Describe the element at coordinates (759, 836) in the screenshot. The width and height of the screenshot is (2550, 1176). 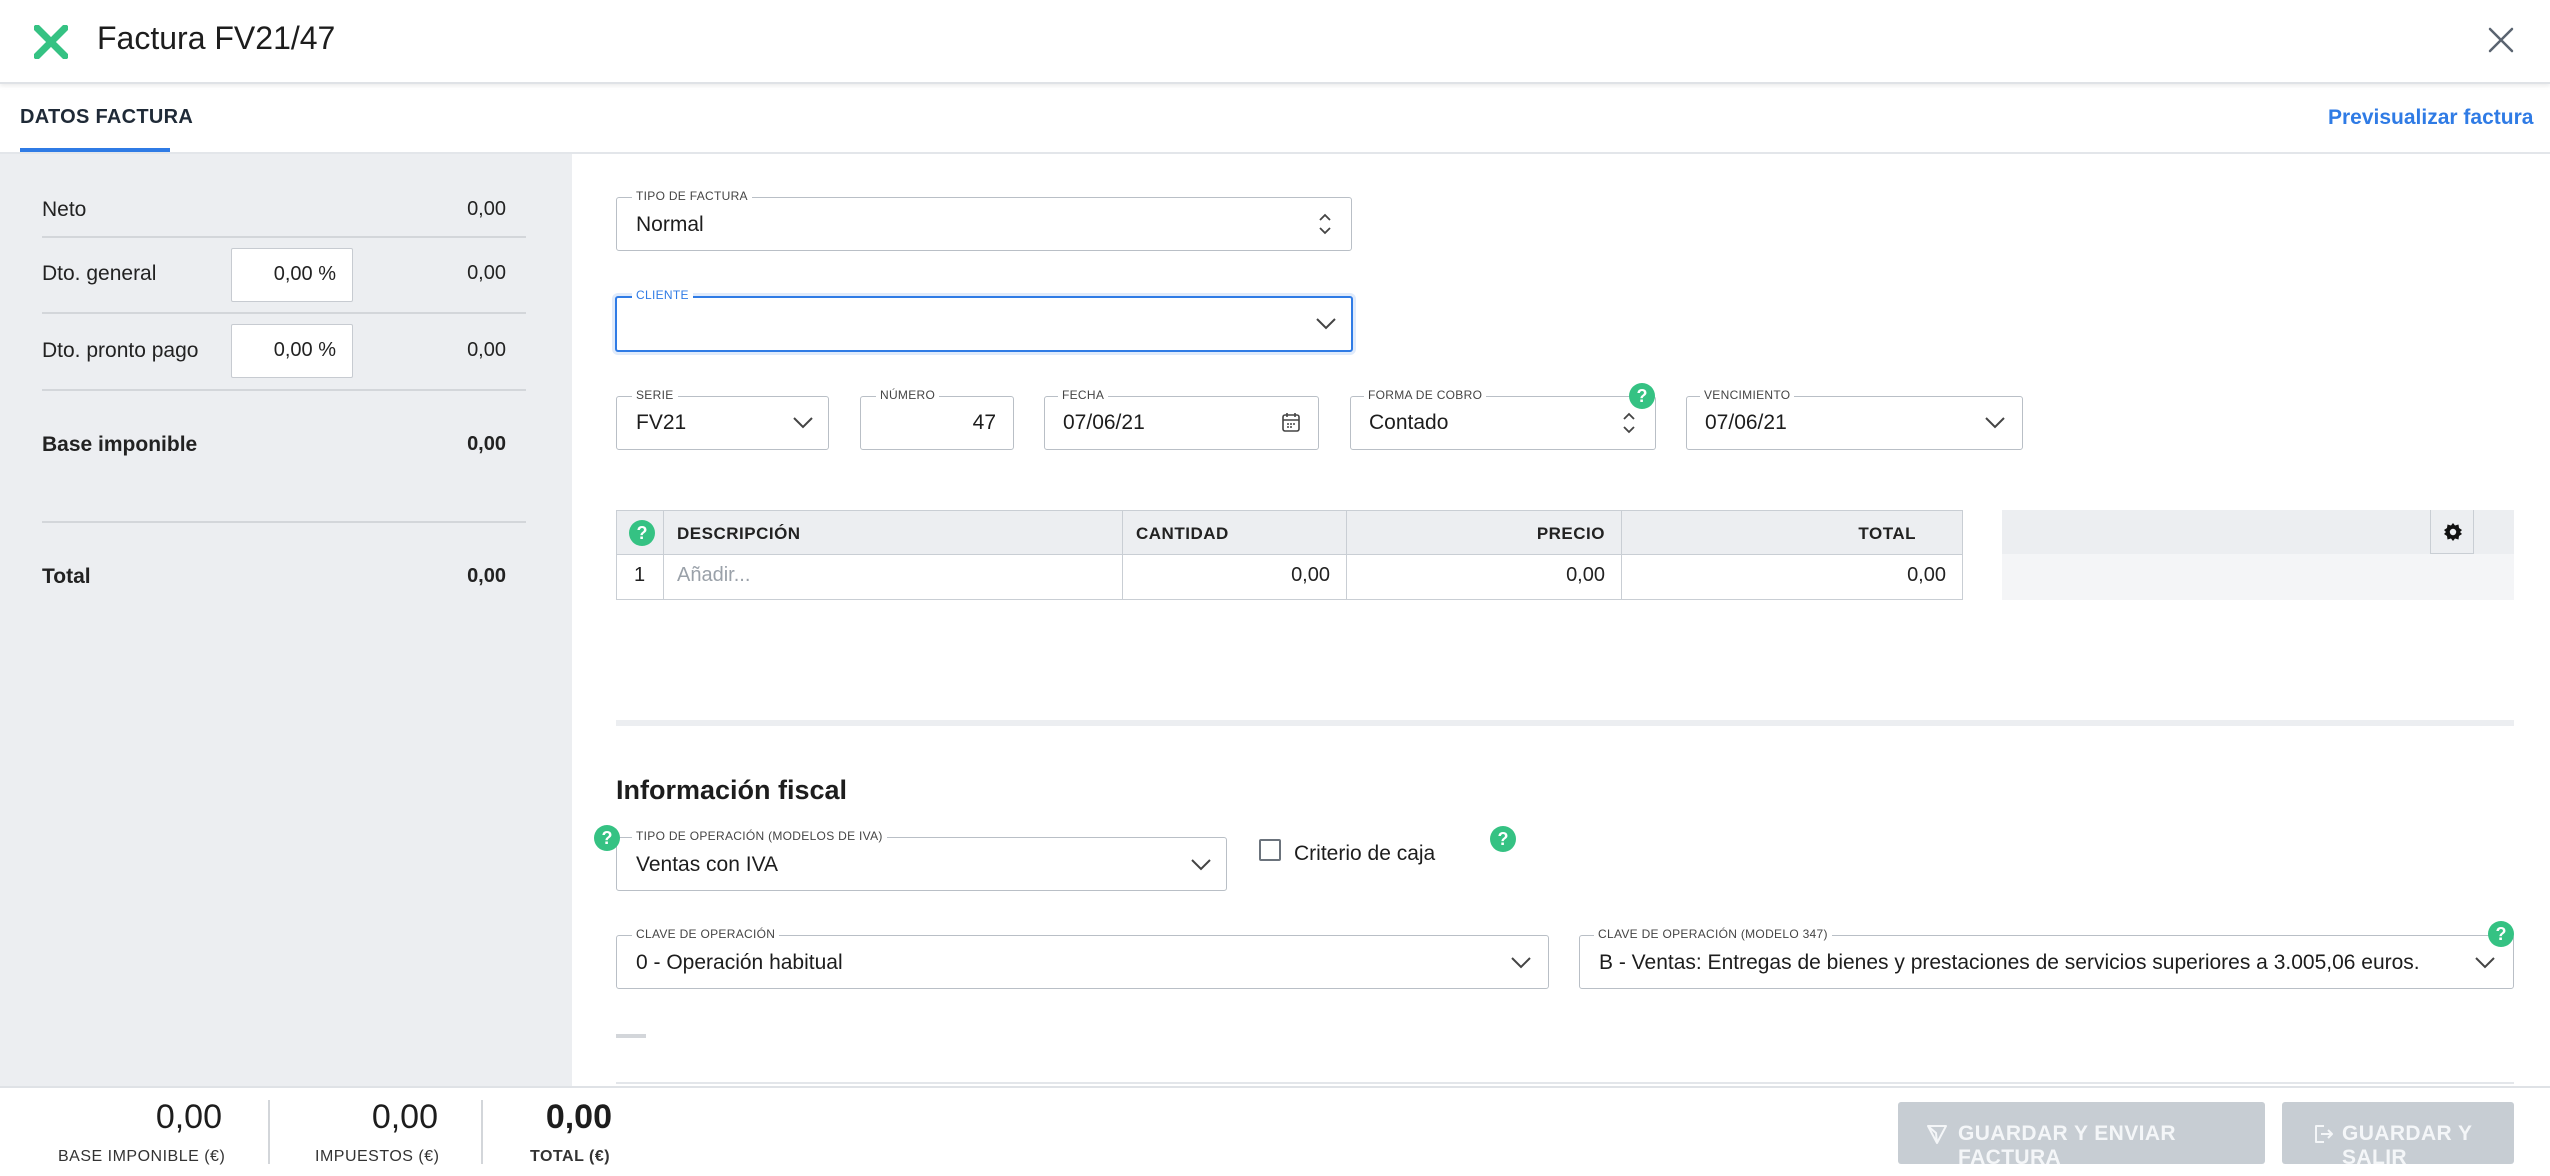
I see `tipo-operacion-label: TIPO DE OPERACIÓN (MODELOS DE IVA)` at that location.